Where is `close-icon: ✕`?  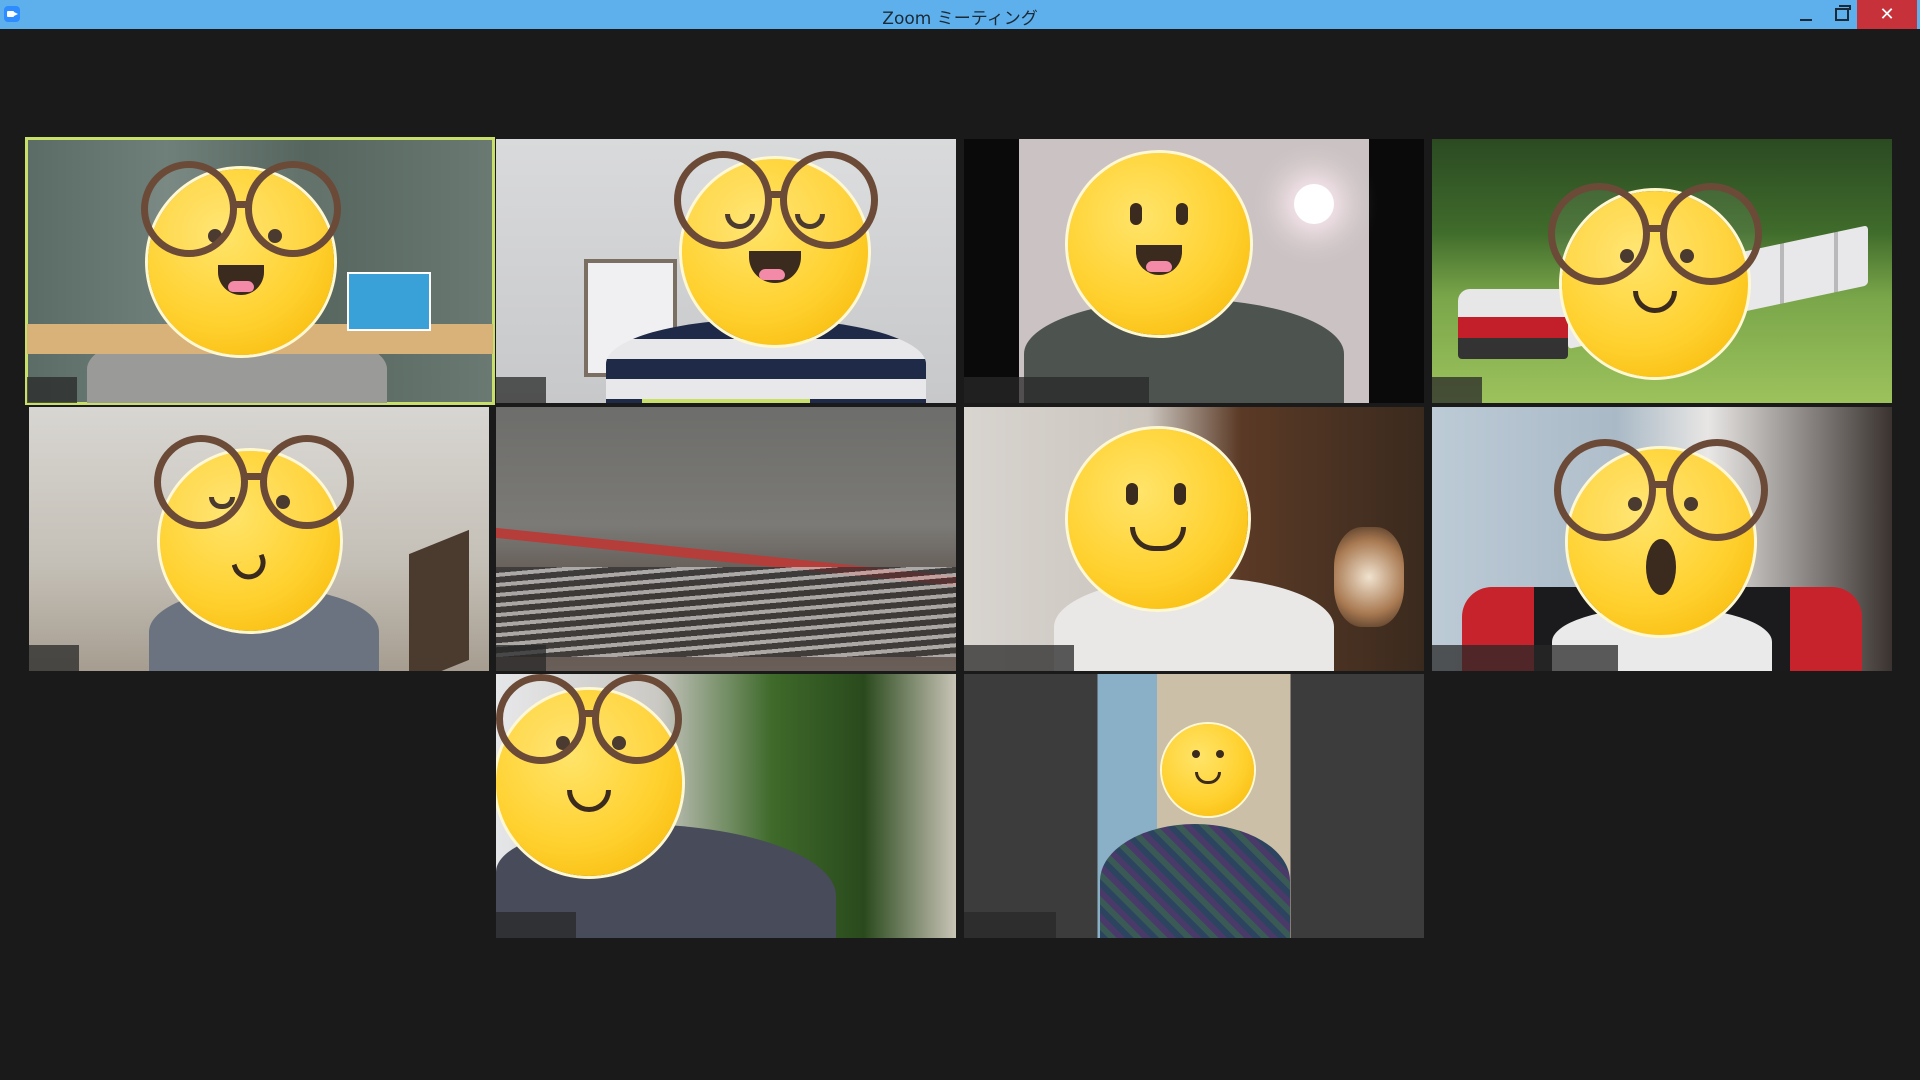
close-icon: ✕ is located at coordinates (1887, 14).